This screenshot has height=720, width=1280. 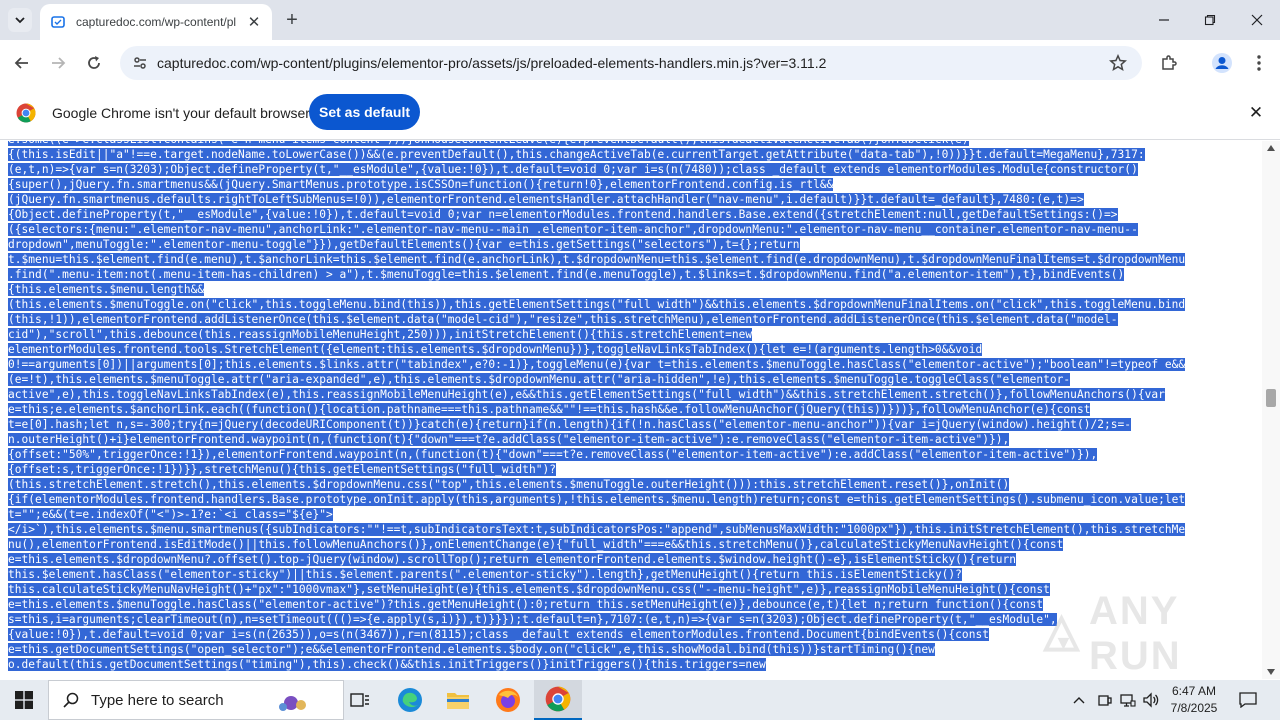 I want to click on minimize-icon, so click(x=1164, y=20).